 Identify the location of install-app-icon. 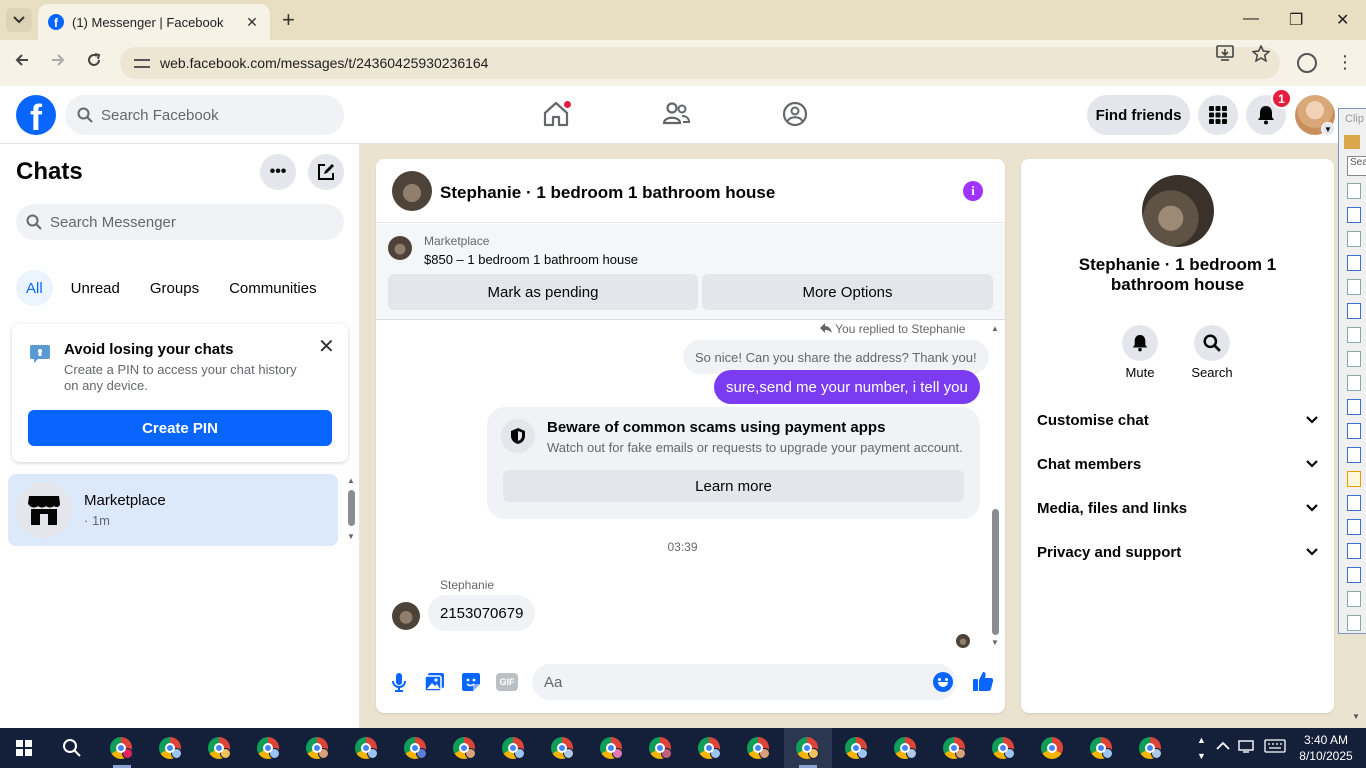
(1225, 53).